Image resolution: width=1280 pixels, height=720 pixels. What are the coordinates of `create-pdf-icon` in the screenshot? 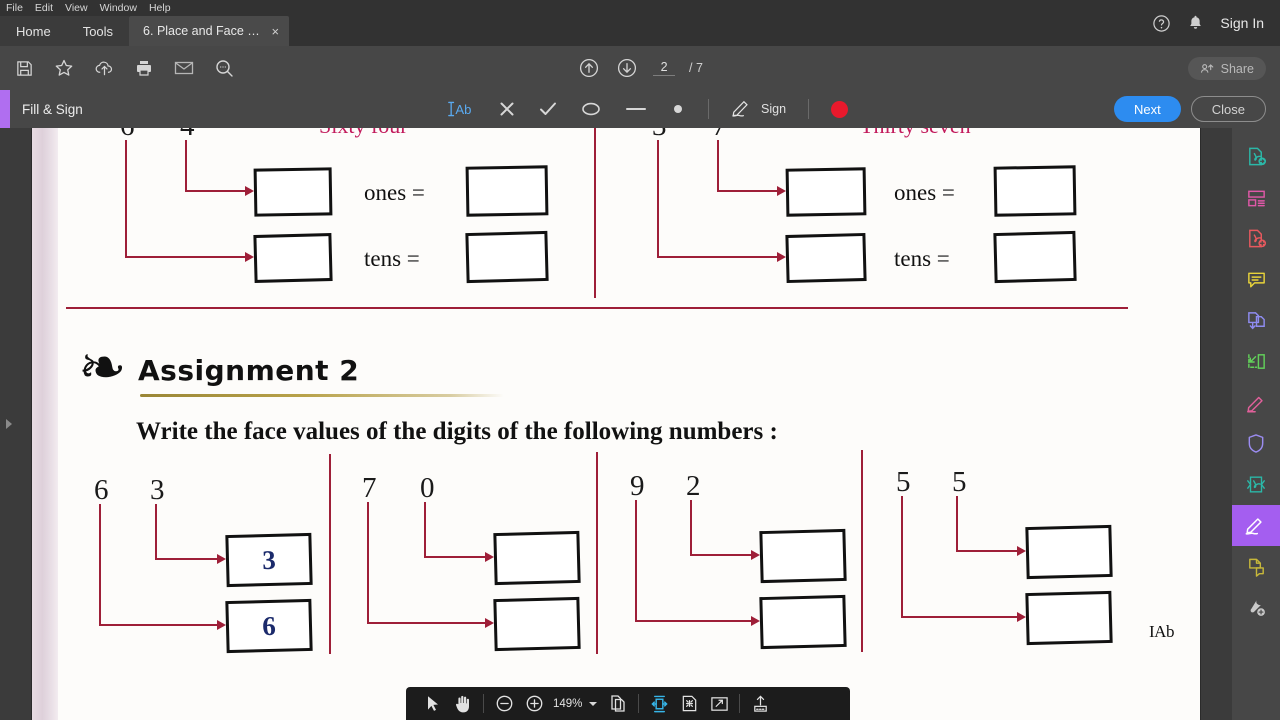 It's located at (1256, 238).